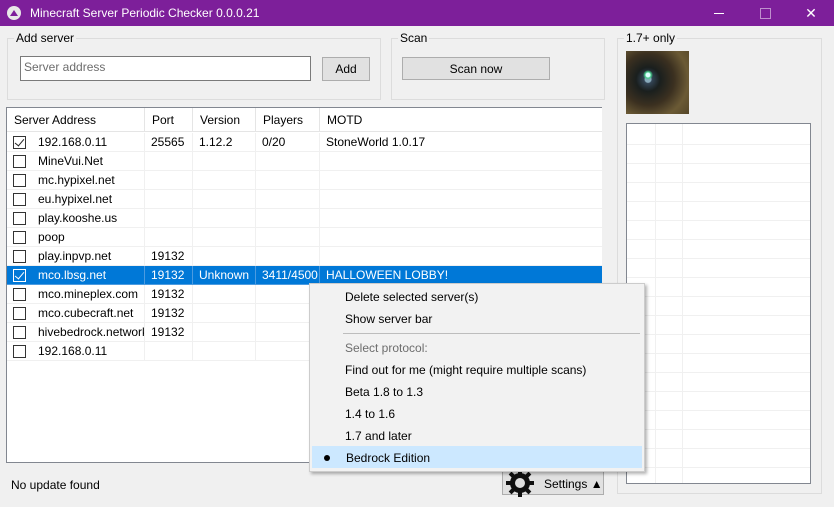 This screenshot has height=507, width=834. Describe the element at coordinates (765, 13) in the screenshot. I see `maximize-button` at that location.